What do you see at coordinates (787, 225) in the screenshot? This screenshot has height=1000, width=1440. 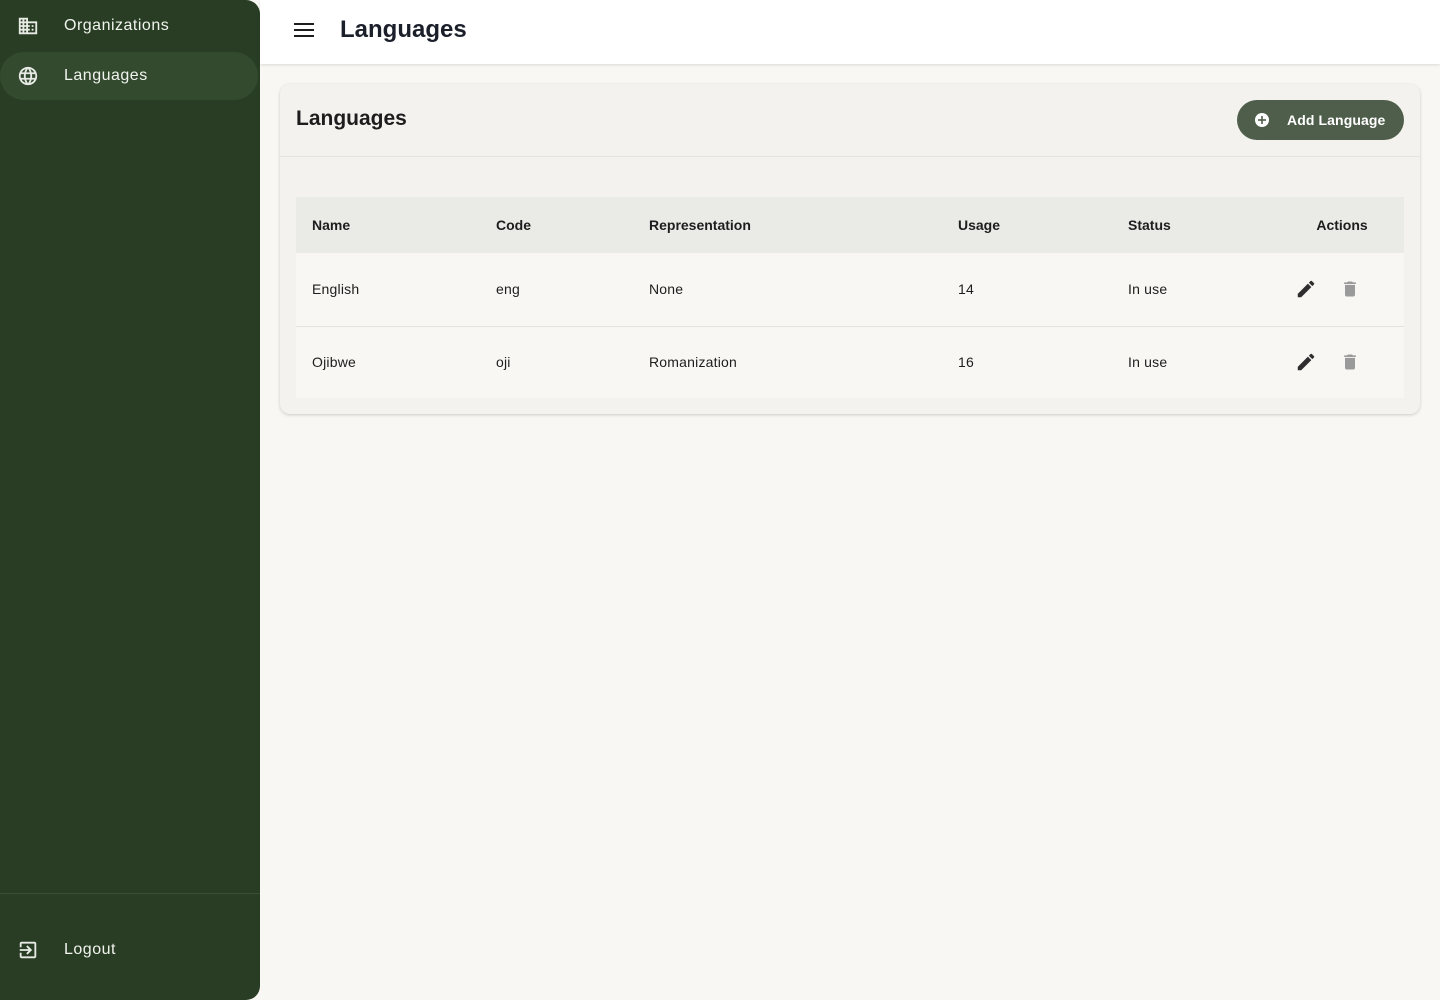 I see `column-header-representation: Representation` at bounding box center [787, 225].